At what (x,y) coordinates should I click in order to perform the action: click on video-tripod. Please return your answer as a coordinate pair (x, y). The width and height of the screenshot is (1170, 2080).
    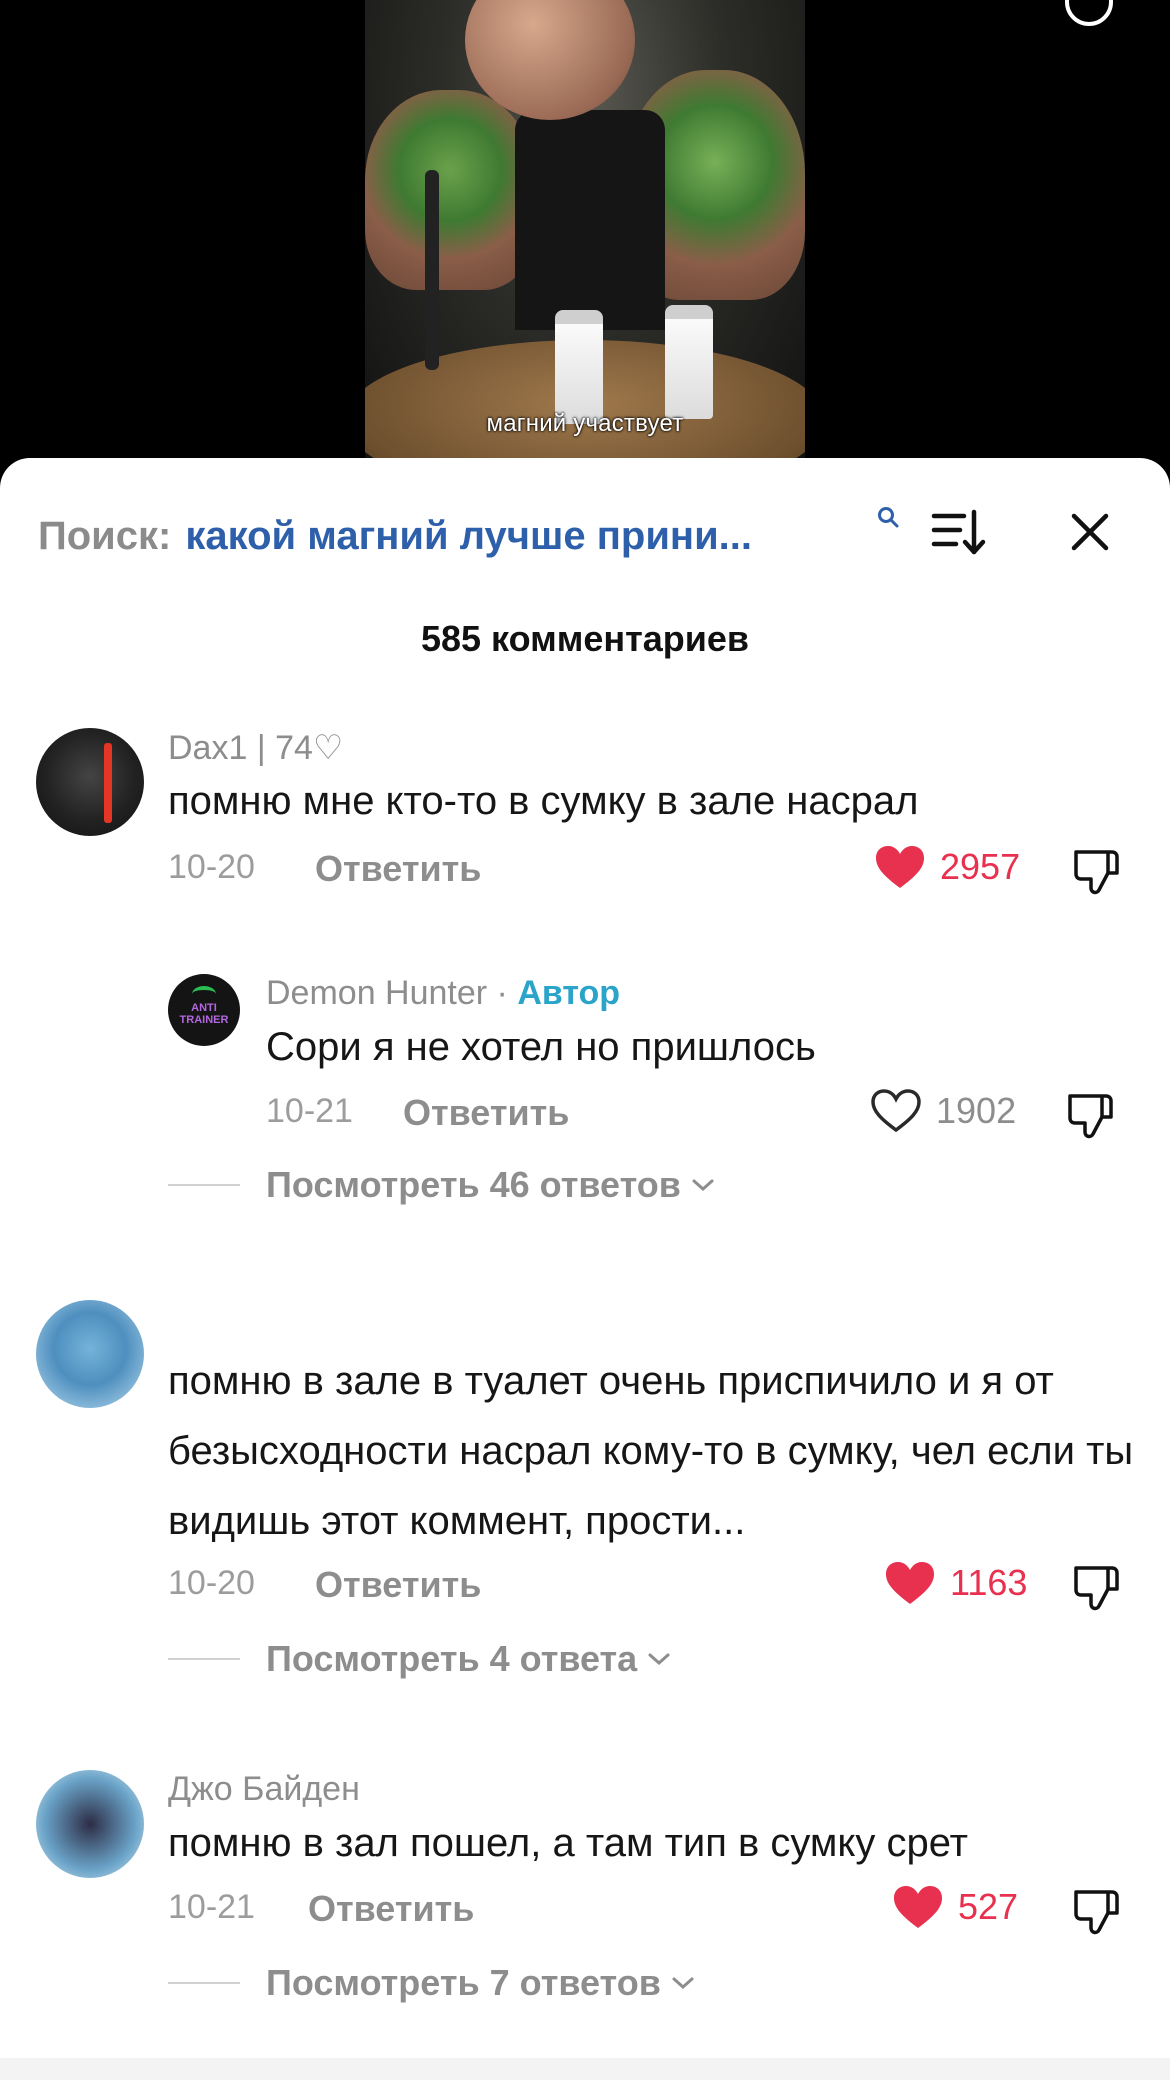
    Looking at the image, I should click on (432, 270).